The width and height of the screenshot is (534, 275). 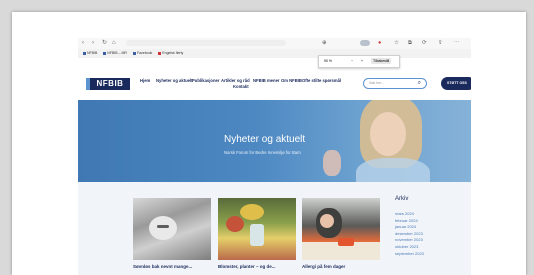 I want to click on search-icon: ⌕, so click(x=419, y=83).